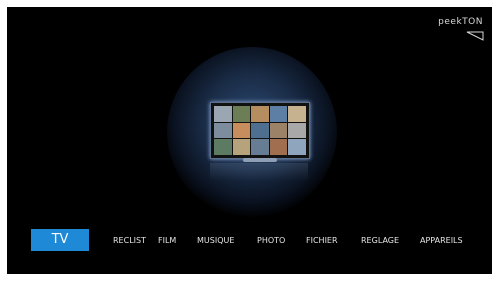 The image size is (499, 281). I want to click on brand-logo: peekTON, so click(460, 22).